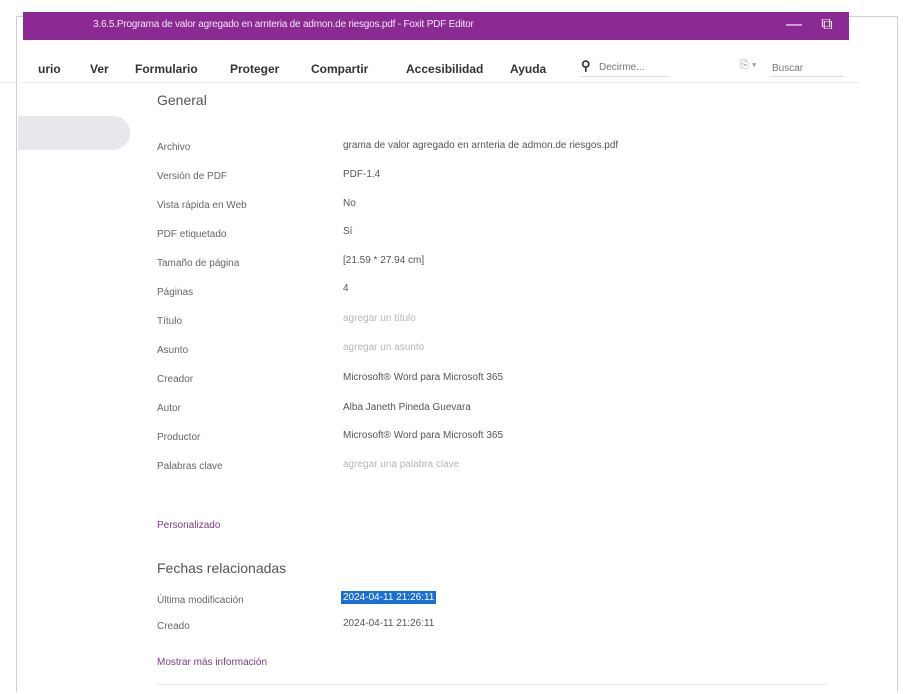 The height and width of the screenshot is (694, 915). Describe the element at coordinates (362, 174) in the screenshot. I see `prop-value-pdf-version: PDF-1.4` at that location.